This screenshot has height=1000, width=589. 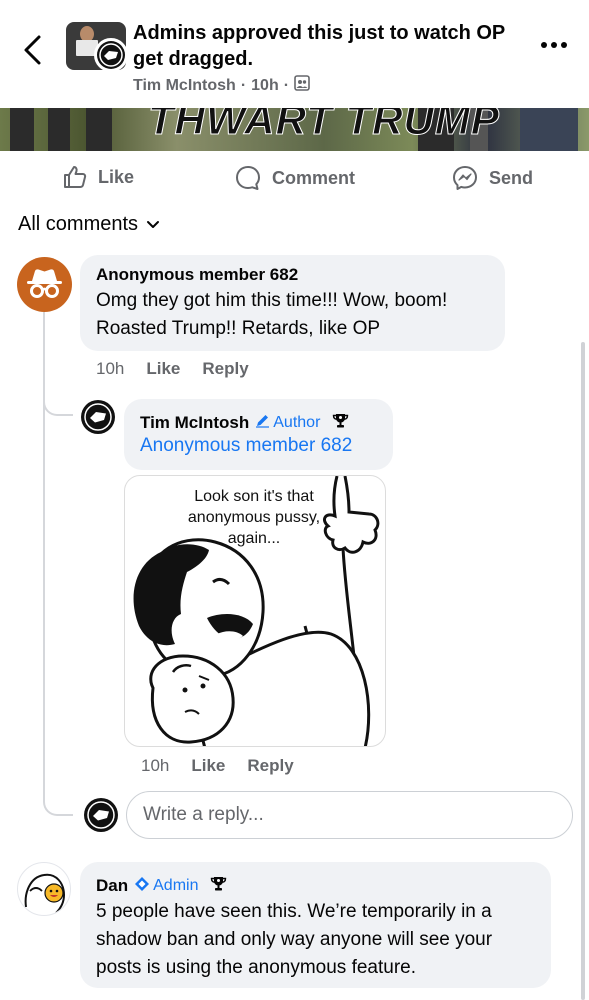 What do you see at coordinates (44, 889) in the screenshot?
I see `admin-avatar` at bounding box center [44, 889].